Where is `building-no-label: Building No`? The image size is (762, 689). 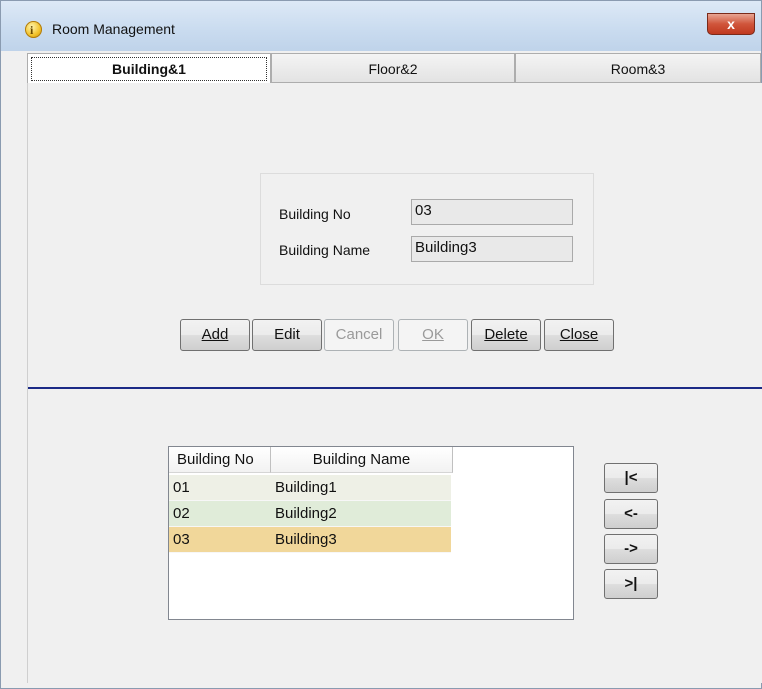
building-no-label: Building No is located at coordinates (315, 214).